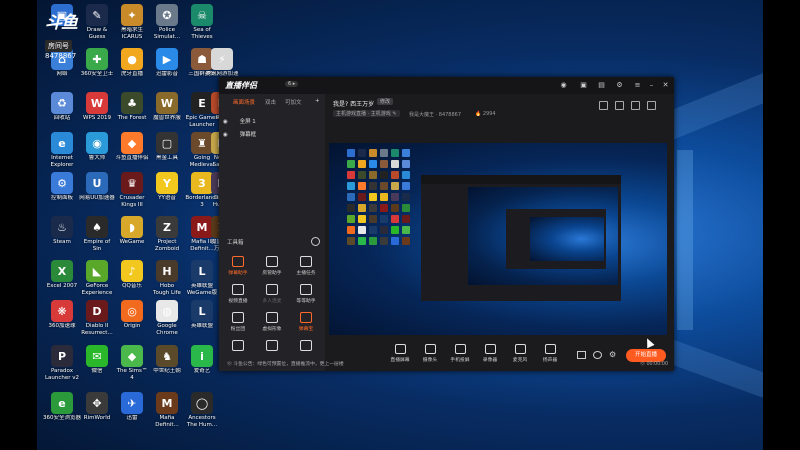 The height and width of the screenshot is (450, 800). I want to click on desktop-icon: ✥ RimWorld, so click(97, 407).